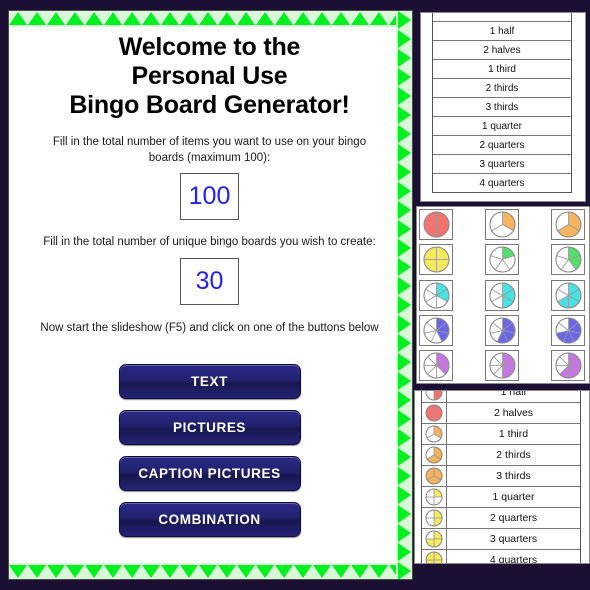  What do you see at coordinates (209, 105) in the screenshot?
I see `title-line-3: Bingo Board Generator!` at bounding box center [209, 105].